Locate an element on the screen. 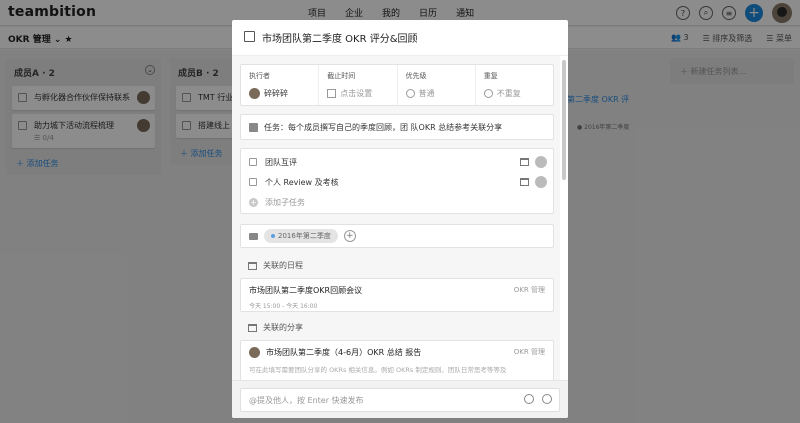 This screenshot has width=800, height=423. share-source: OKR 管理 is located at coordinates (529, 352).